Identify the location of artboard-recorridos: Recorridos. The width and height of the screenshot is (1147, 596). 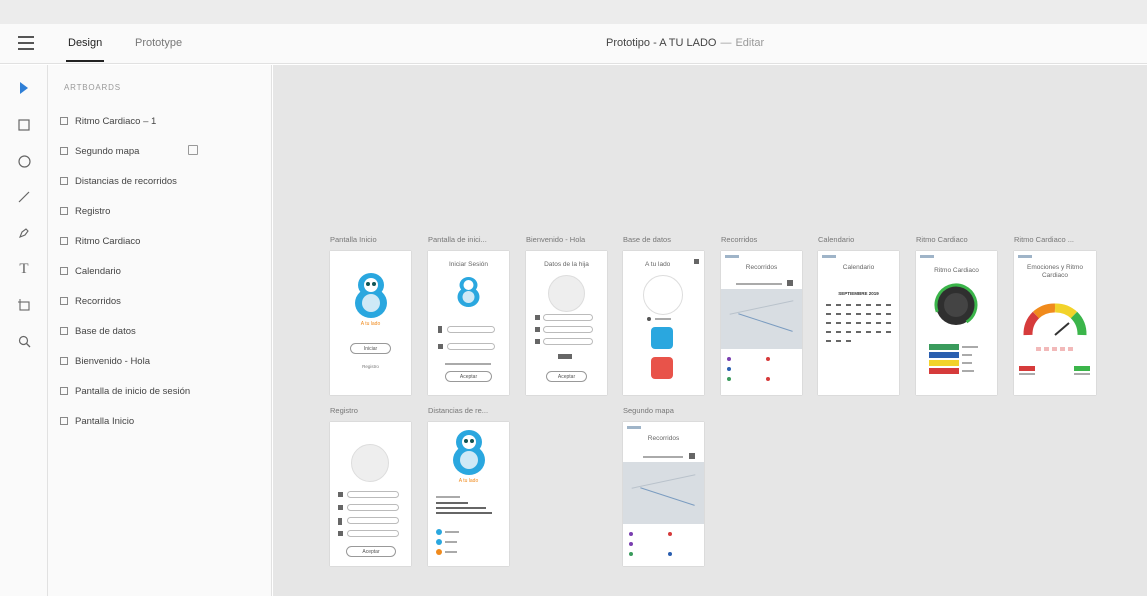
(761, 323).